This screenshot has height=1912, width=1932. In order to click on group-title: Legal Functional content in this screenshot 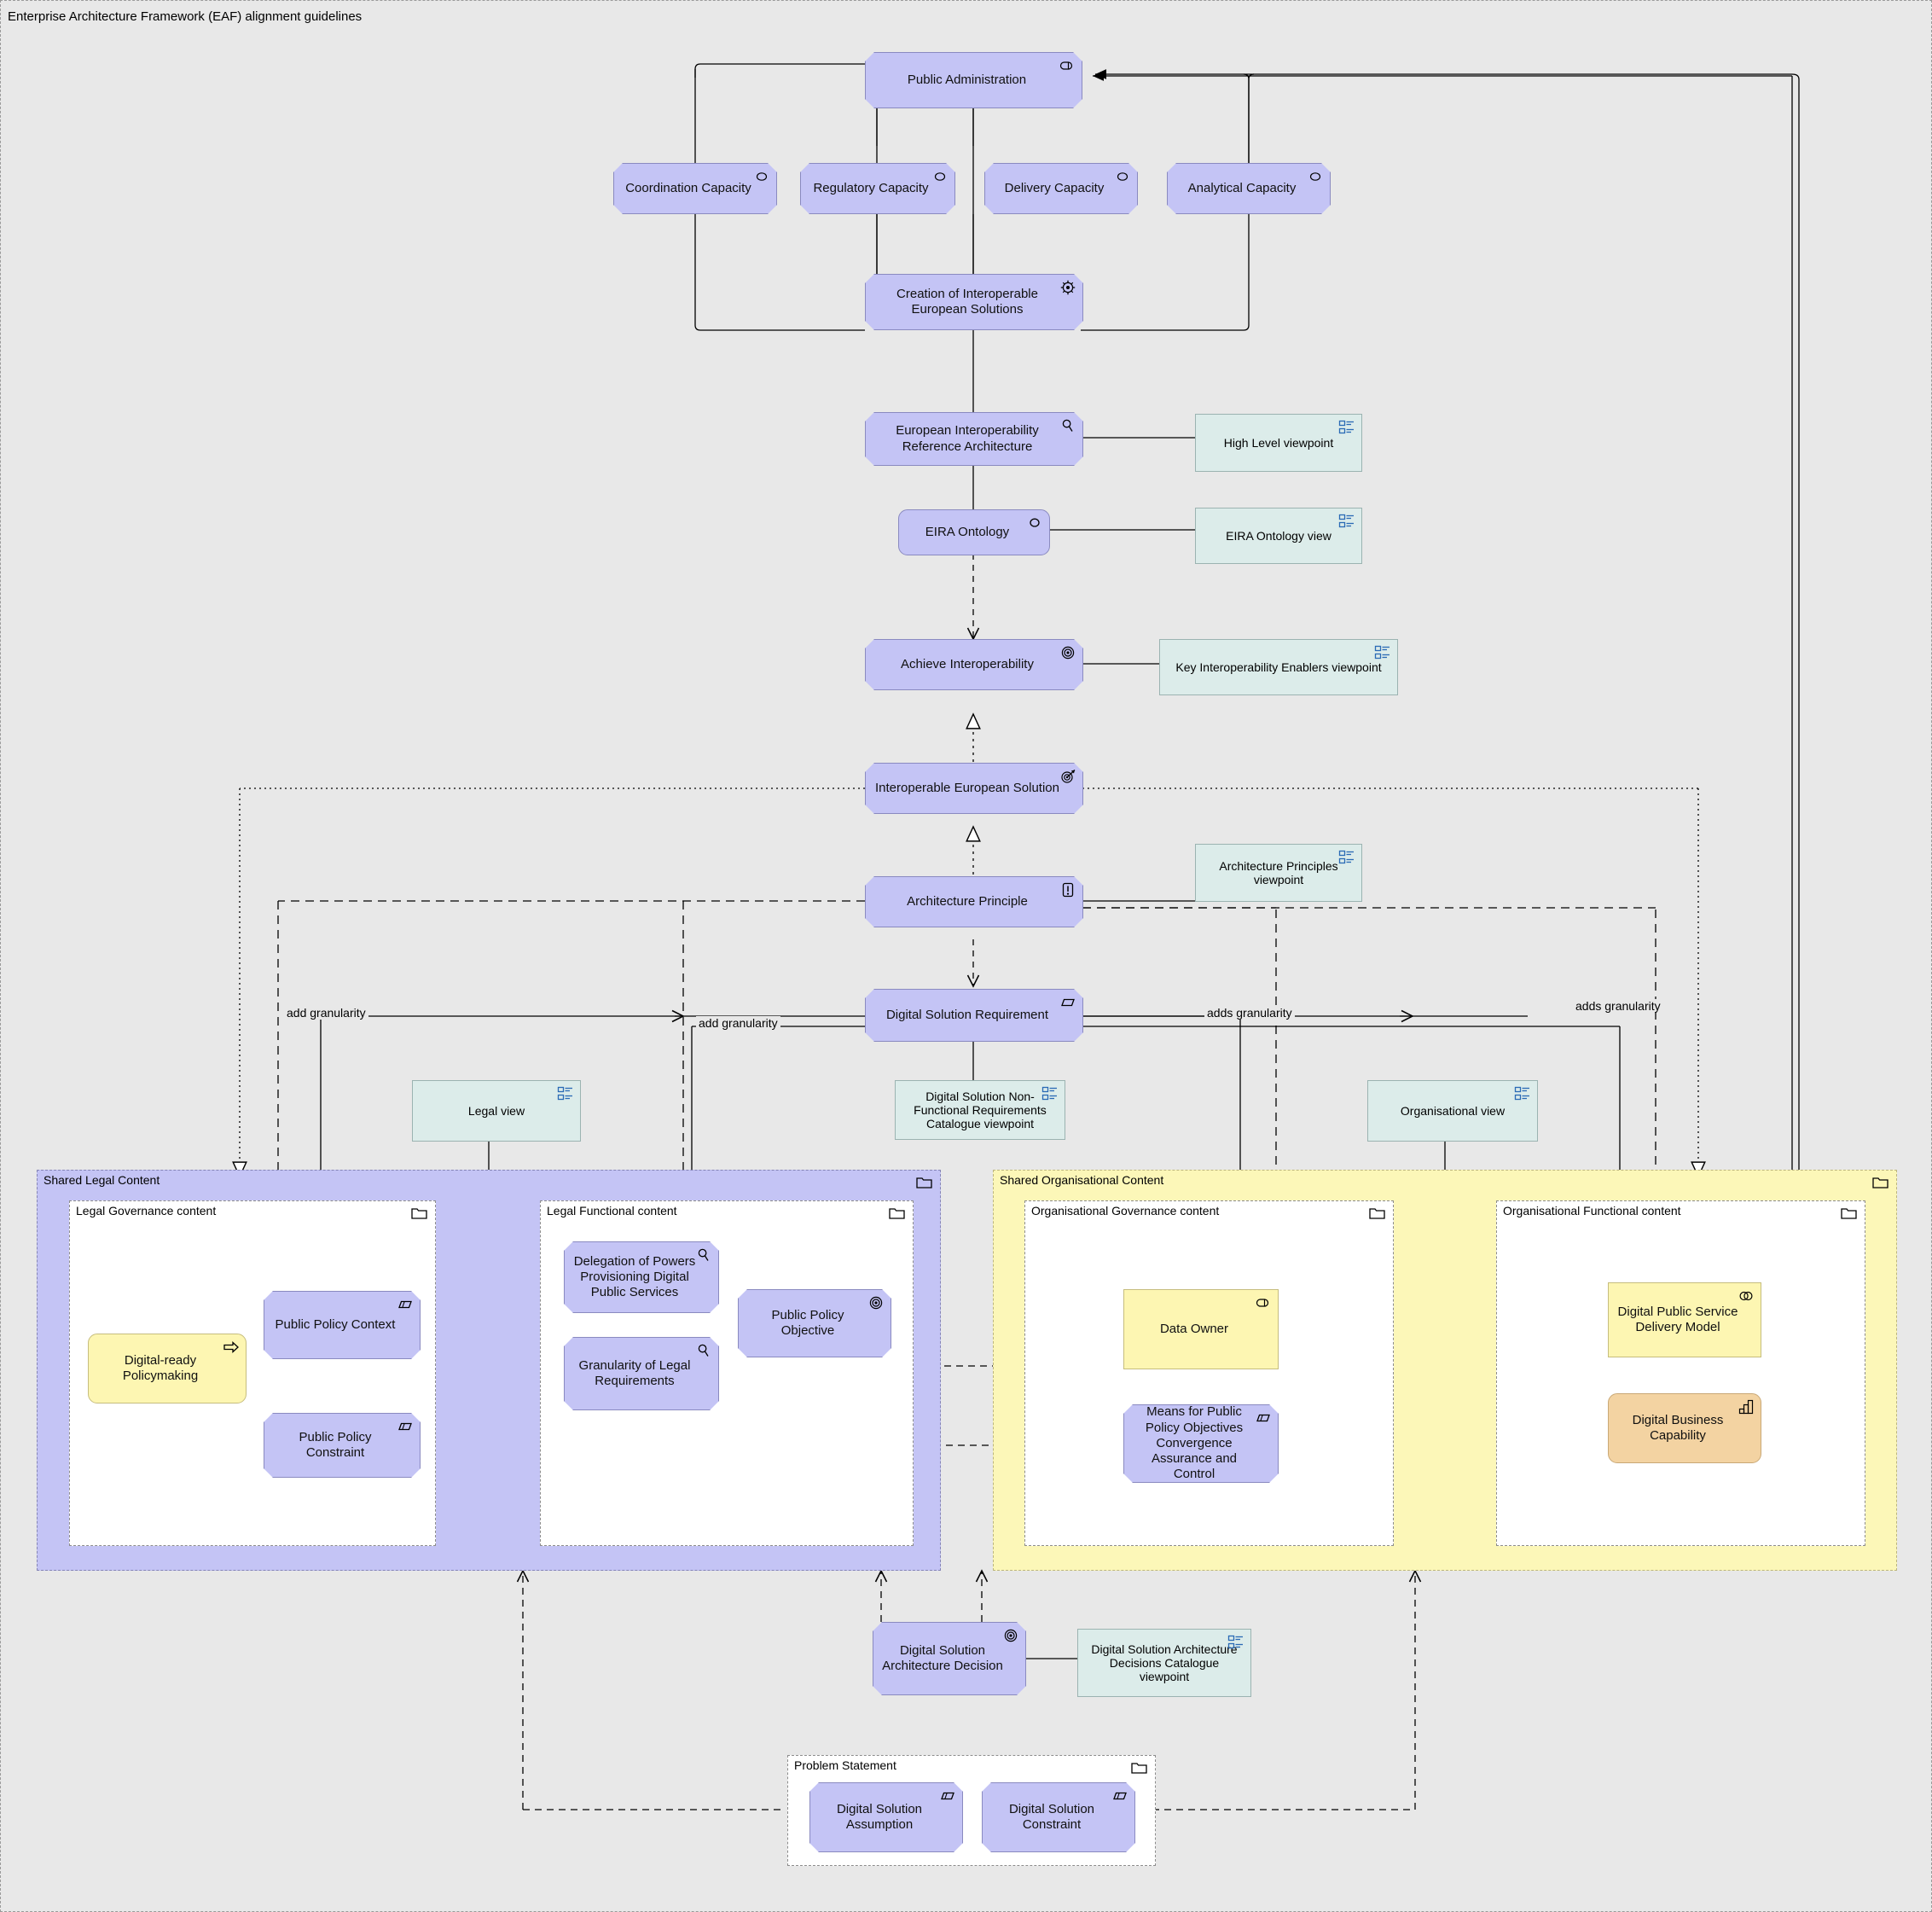, I will do `click(612, 1211)`.